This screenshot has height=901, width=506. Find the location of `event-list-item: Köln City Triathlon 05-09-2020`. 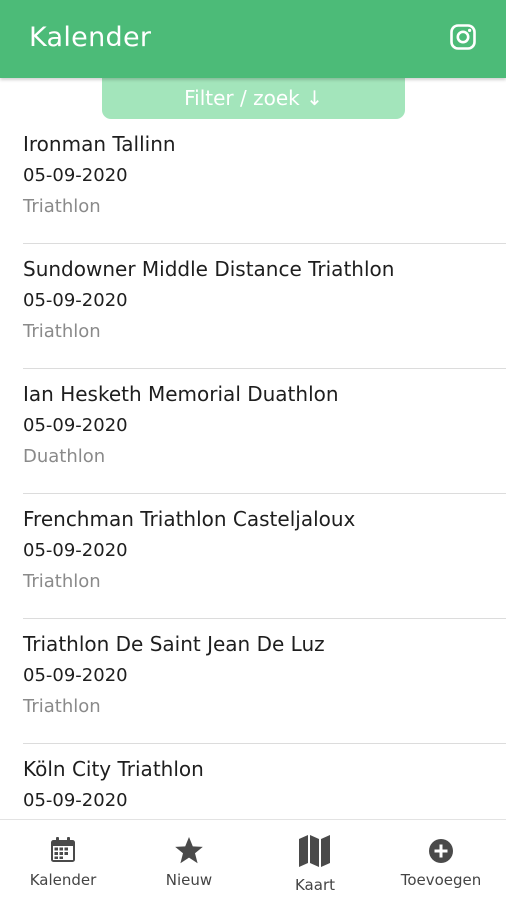

event-list-item: Köln City Triathlon 05-09-2020 is located at coordinates (253, 781).